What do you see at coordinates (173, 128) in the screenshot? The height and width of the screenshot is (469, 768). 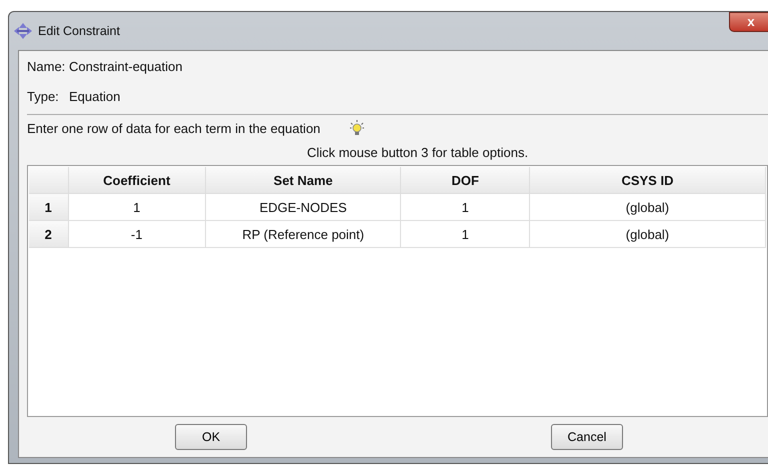 I see `instruction-text: Enter one row of data for each term in the equation` at bounding box center [173, 128].